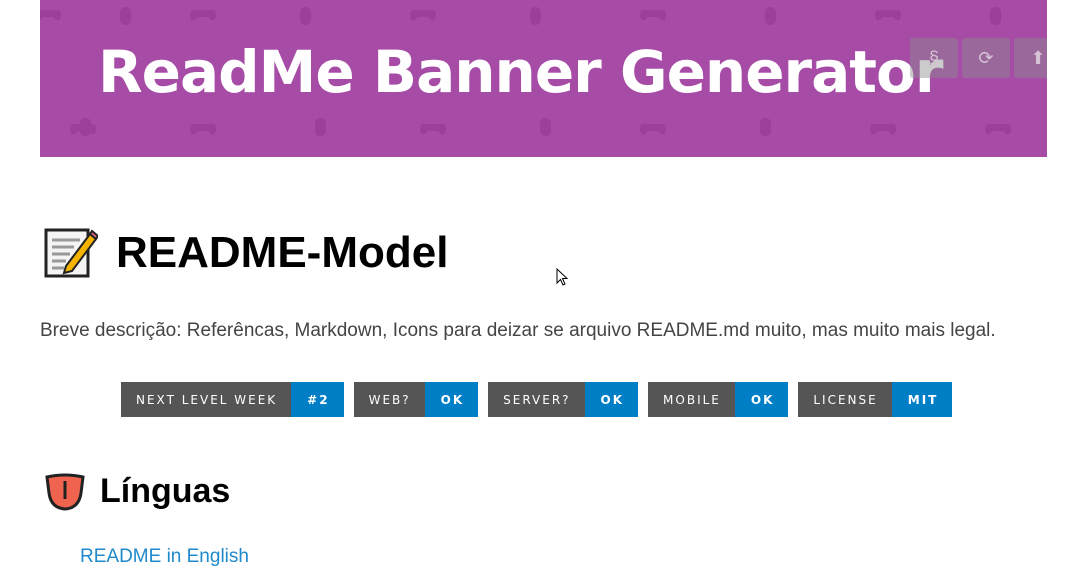  I want to click on badge-label: WEB?, so click(389, 399).